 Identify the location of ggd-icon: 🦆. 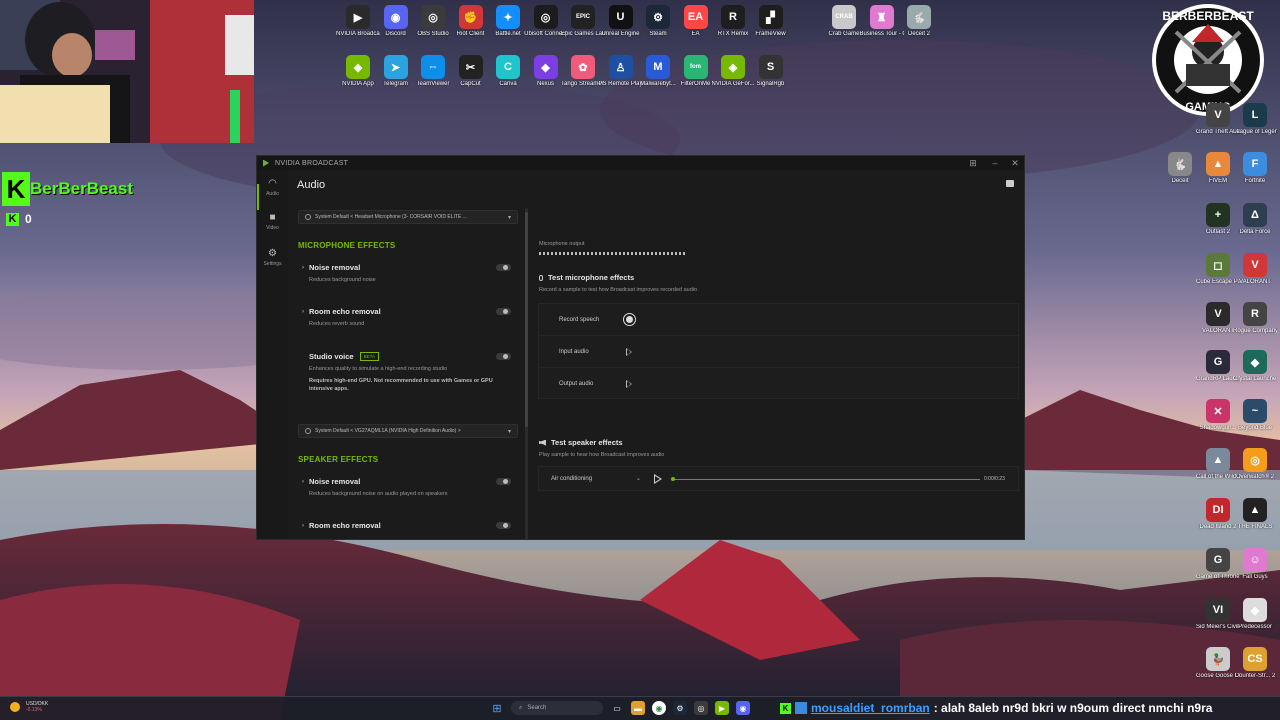
(1218, 659).